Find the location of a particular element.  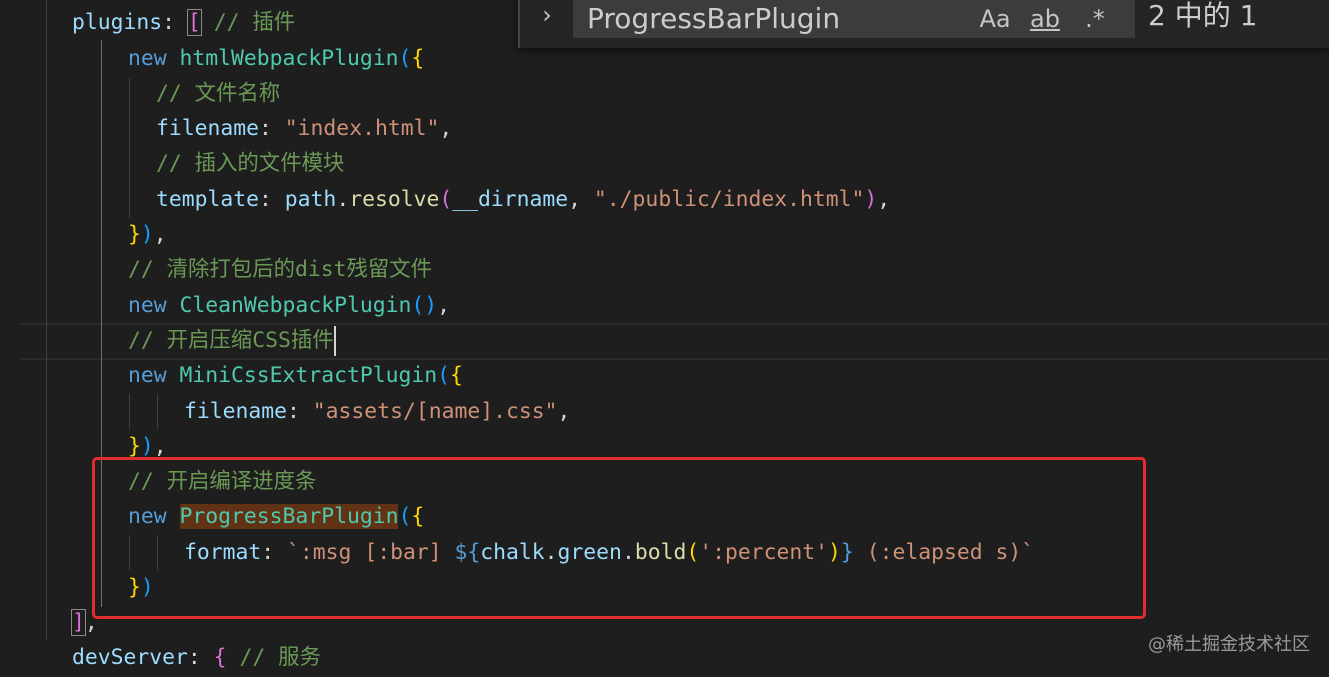

token-function: resolve is located at coordinates (394, 199).